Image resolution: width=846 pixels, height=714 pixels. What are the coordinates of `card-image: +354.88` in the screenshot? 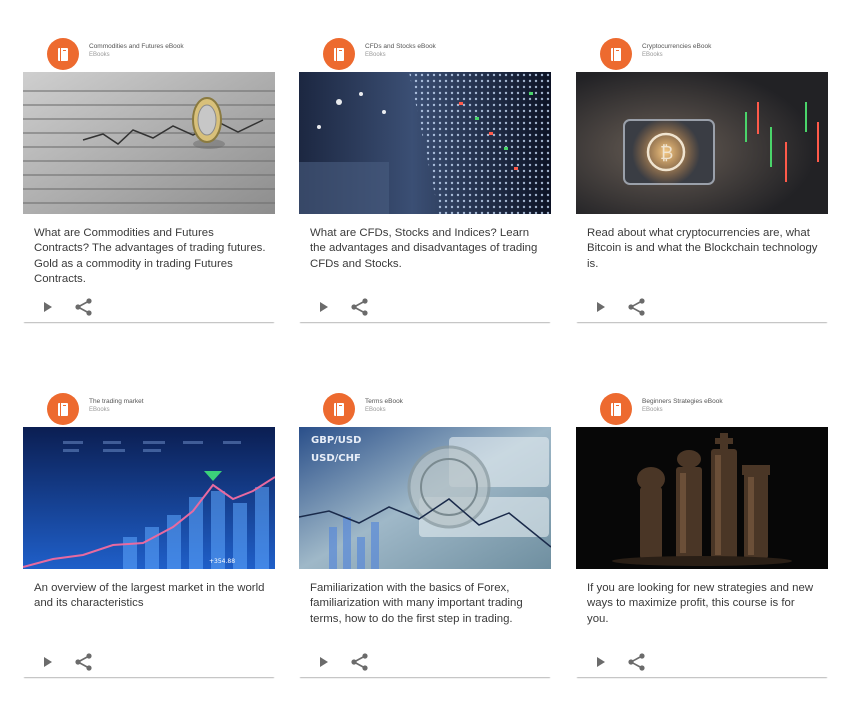 It's located at (149, 498).